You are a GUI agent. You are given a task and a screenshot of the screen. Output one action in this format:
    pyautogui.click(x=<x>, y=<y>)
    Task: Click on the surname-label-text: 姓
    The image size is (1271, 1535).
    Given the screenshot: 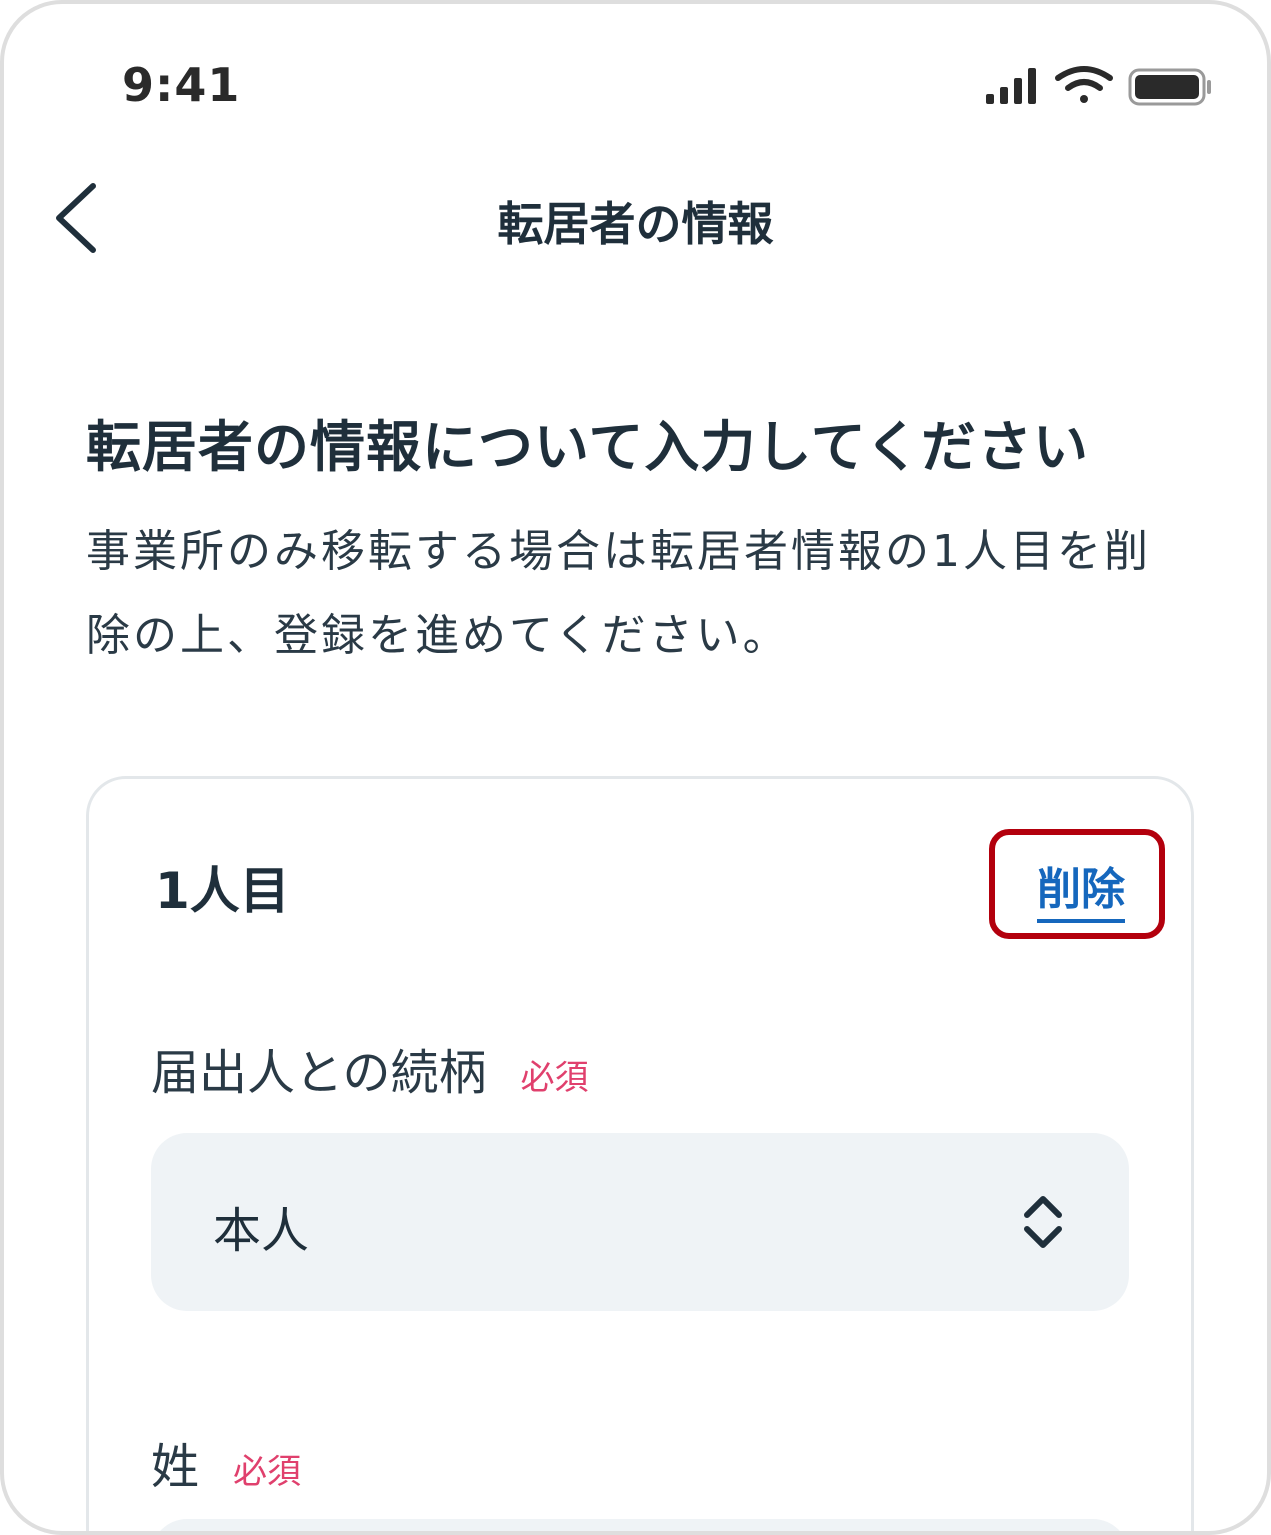 What is the action you would take?
    pyautogui.click(x=175, y=1467)
    